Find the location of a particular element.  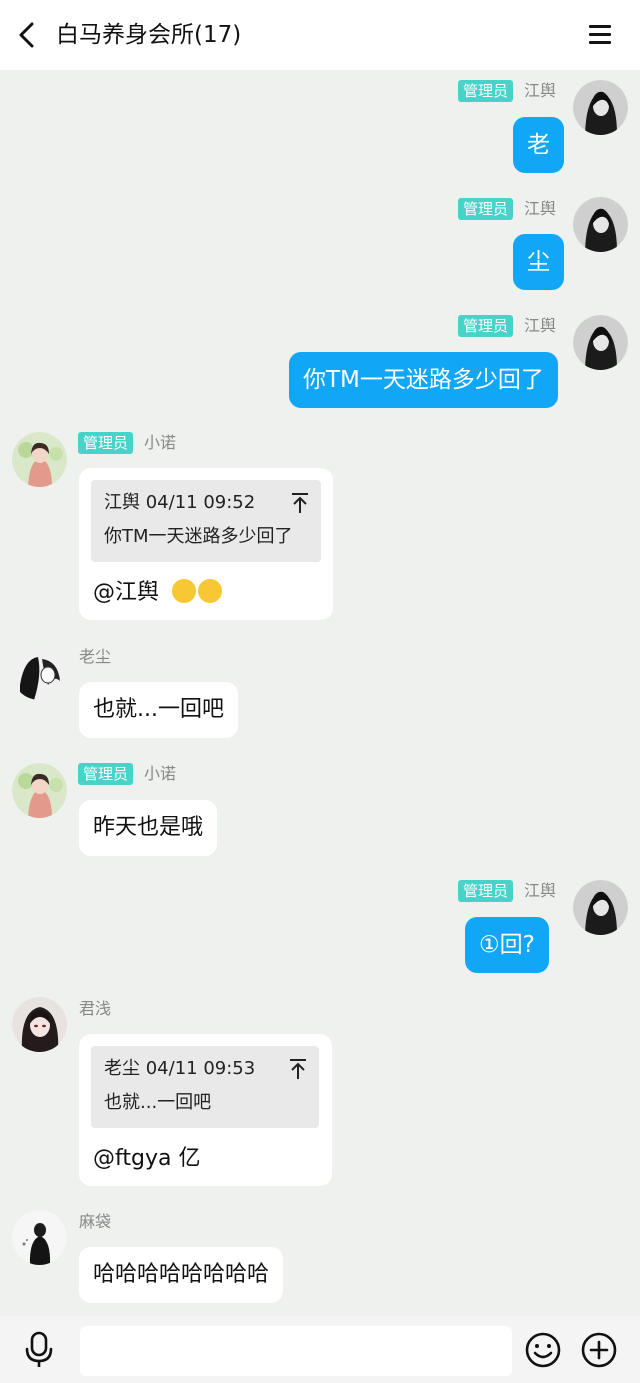

message-bubble-incoming: 老尘 04/11 09:53 也就...一回吧 @ftgya 亿 is located at coordinates (205, 1110).